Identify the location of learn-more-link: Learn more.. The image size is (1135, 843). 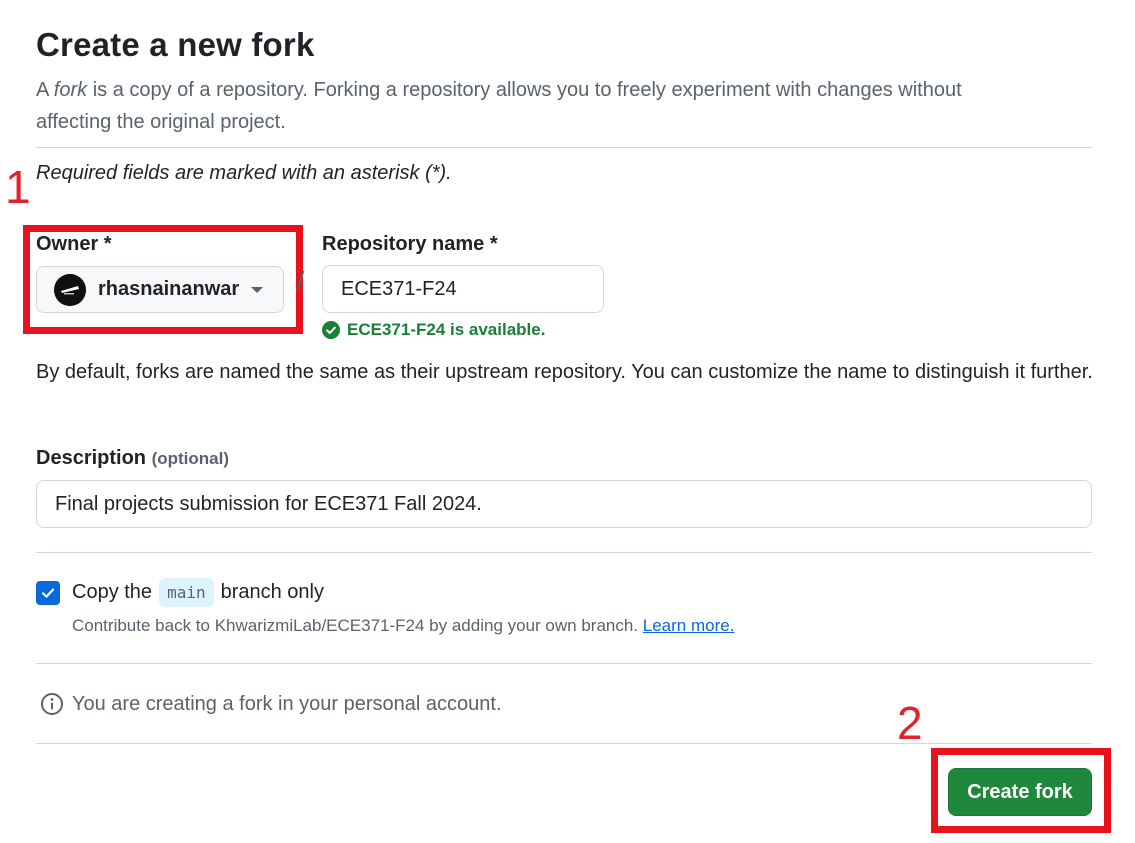
(689, 625).